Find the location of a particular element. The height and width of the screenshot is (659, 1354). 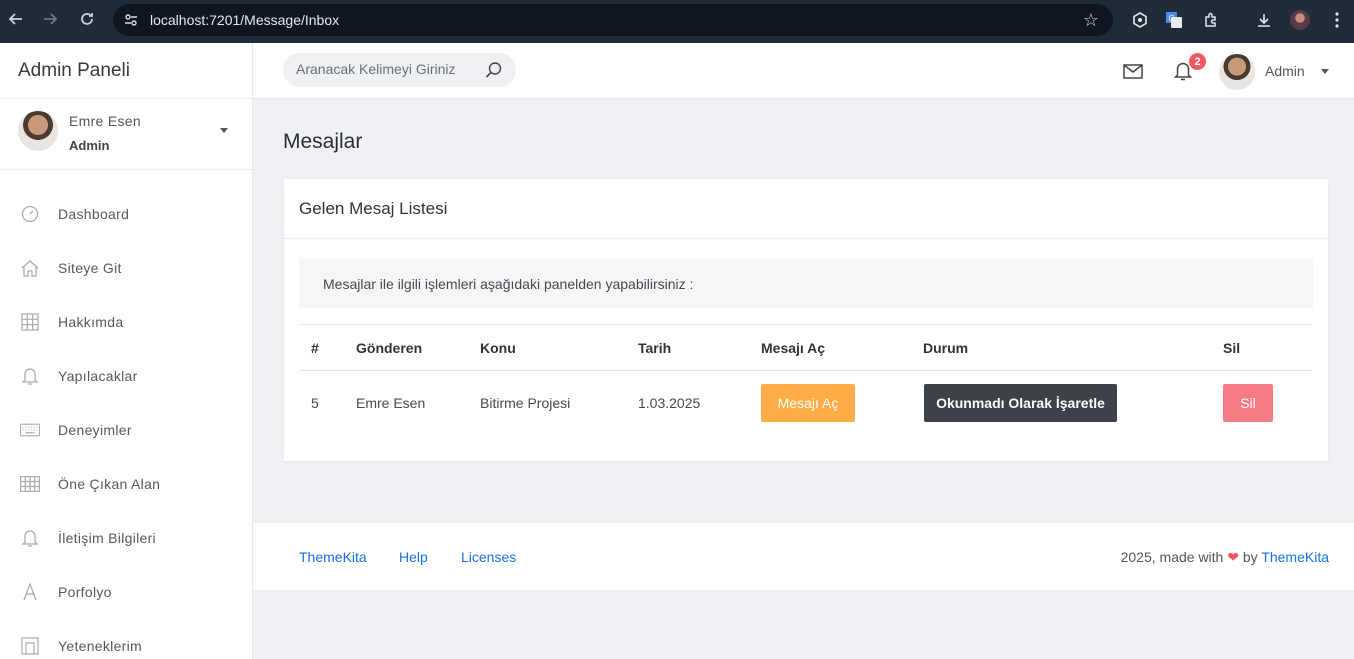

notification-badge: 2 is located at coordinates (1197, 61).